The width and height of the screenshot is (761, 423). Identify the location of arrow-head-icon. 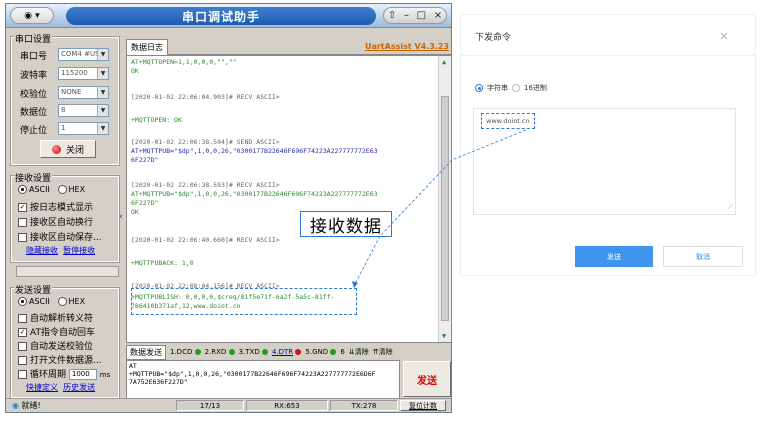
(355, 284).